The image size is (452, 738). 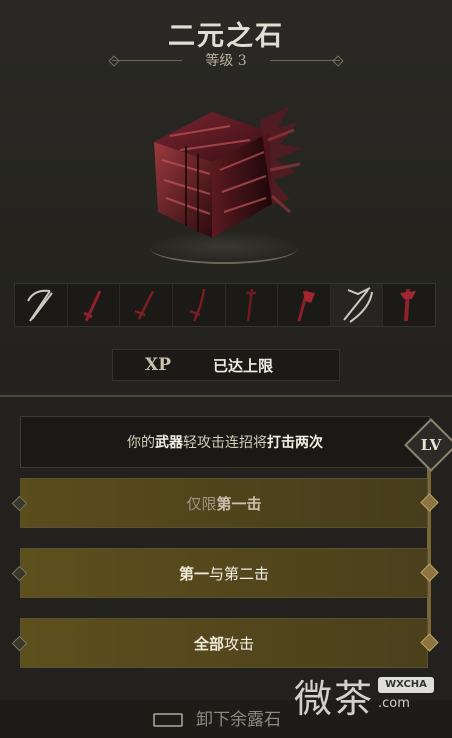 What do you see at coordinates (208, 643) in the screenshot?
I see `option-3-bold: 全部` at bounding box center [208, 643].